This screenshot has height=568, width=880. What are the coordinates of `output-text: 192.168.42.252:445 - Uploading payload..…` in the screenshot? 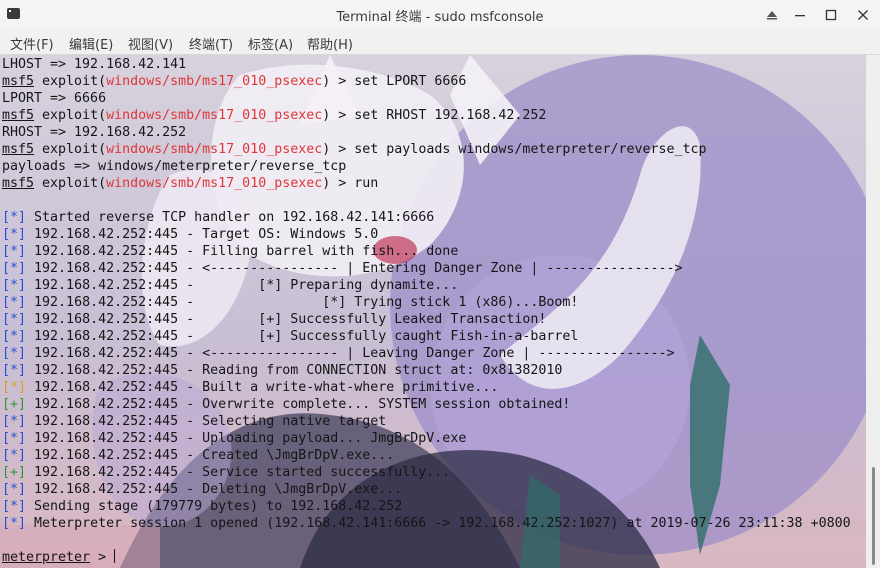 It's located at (246, 438).